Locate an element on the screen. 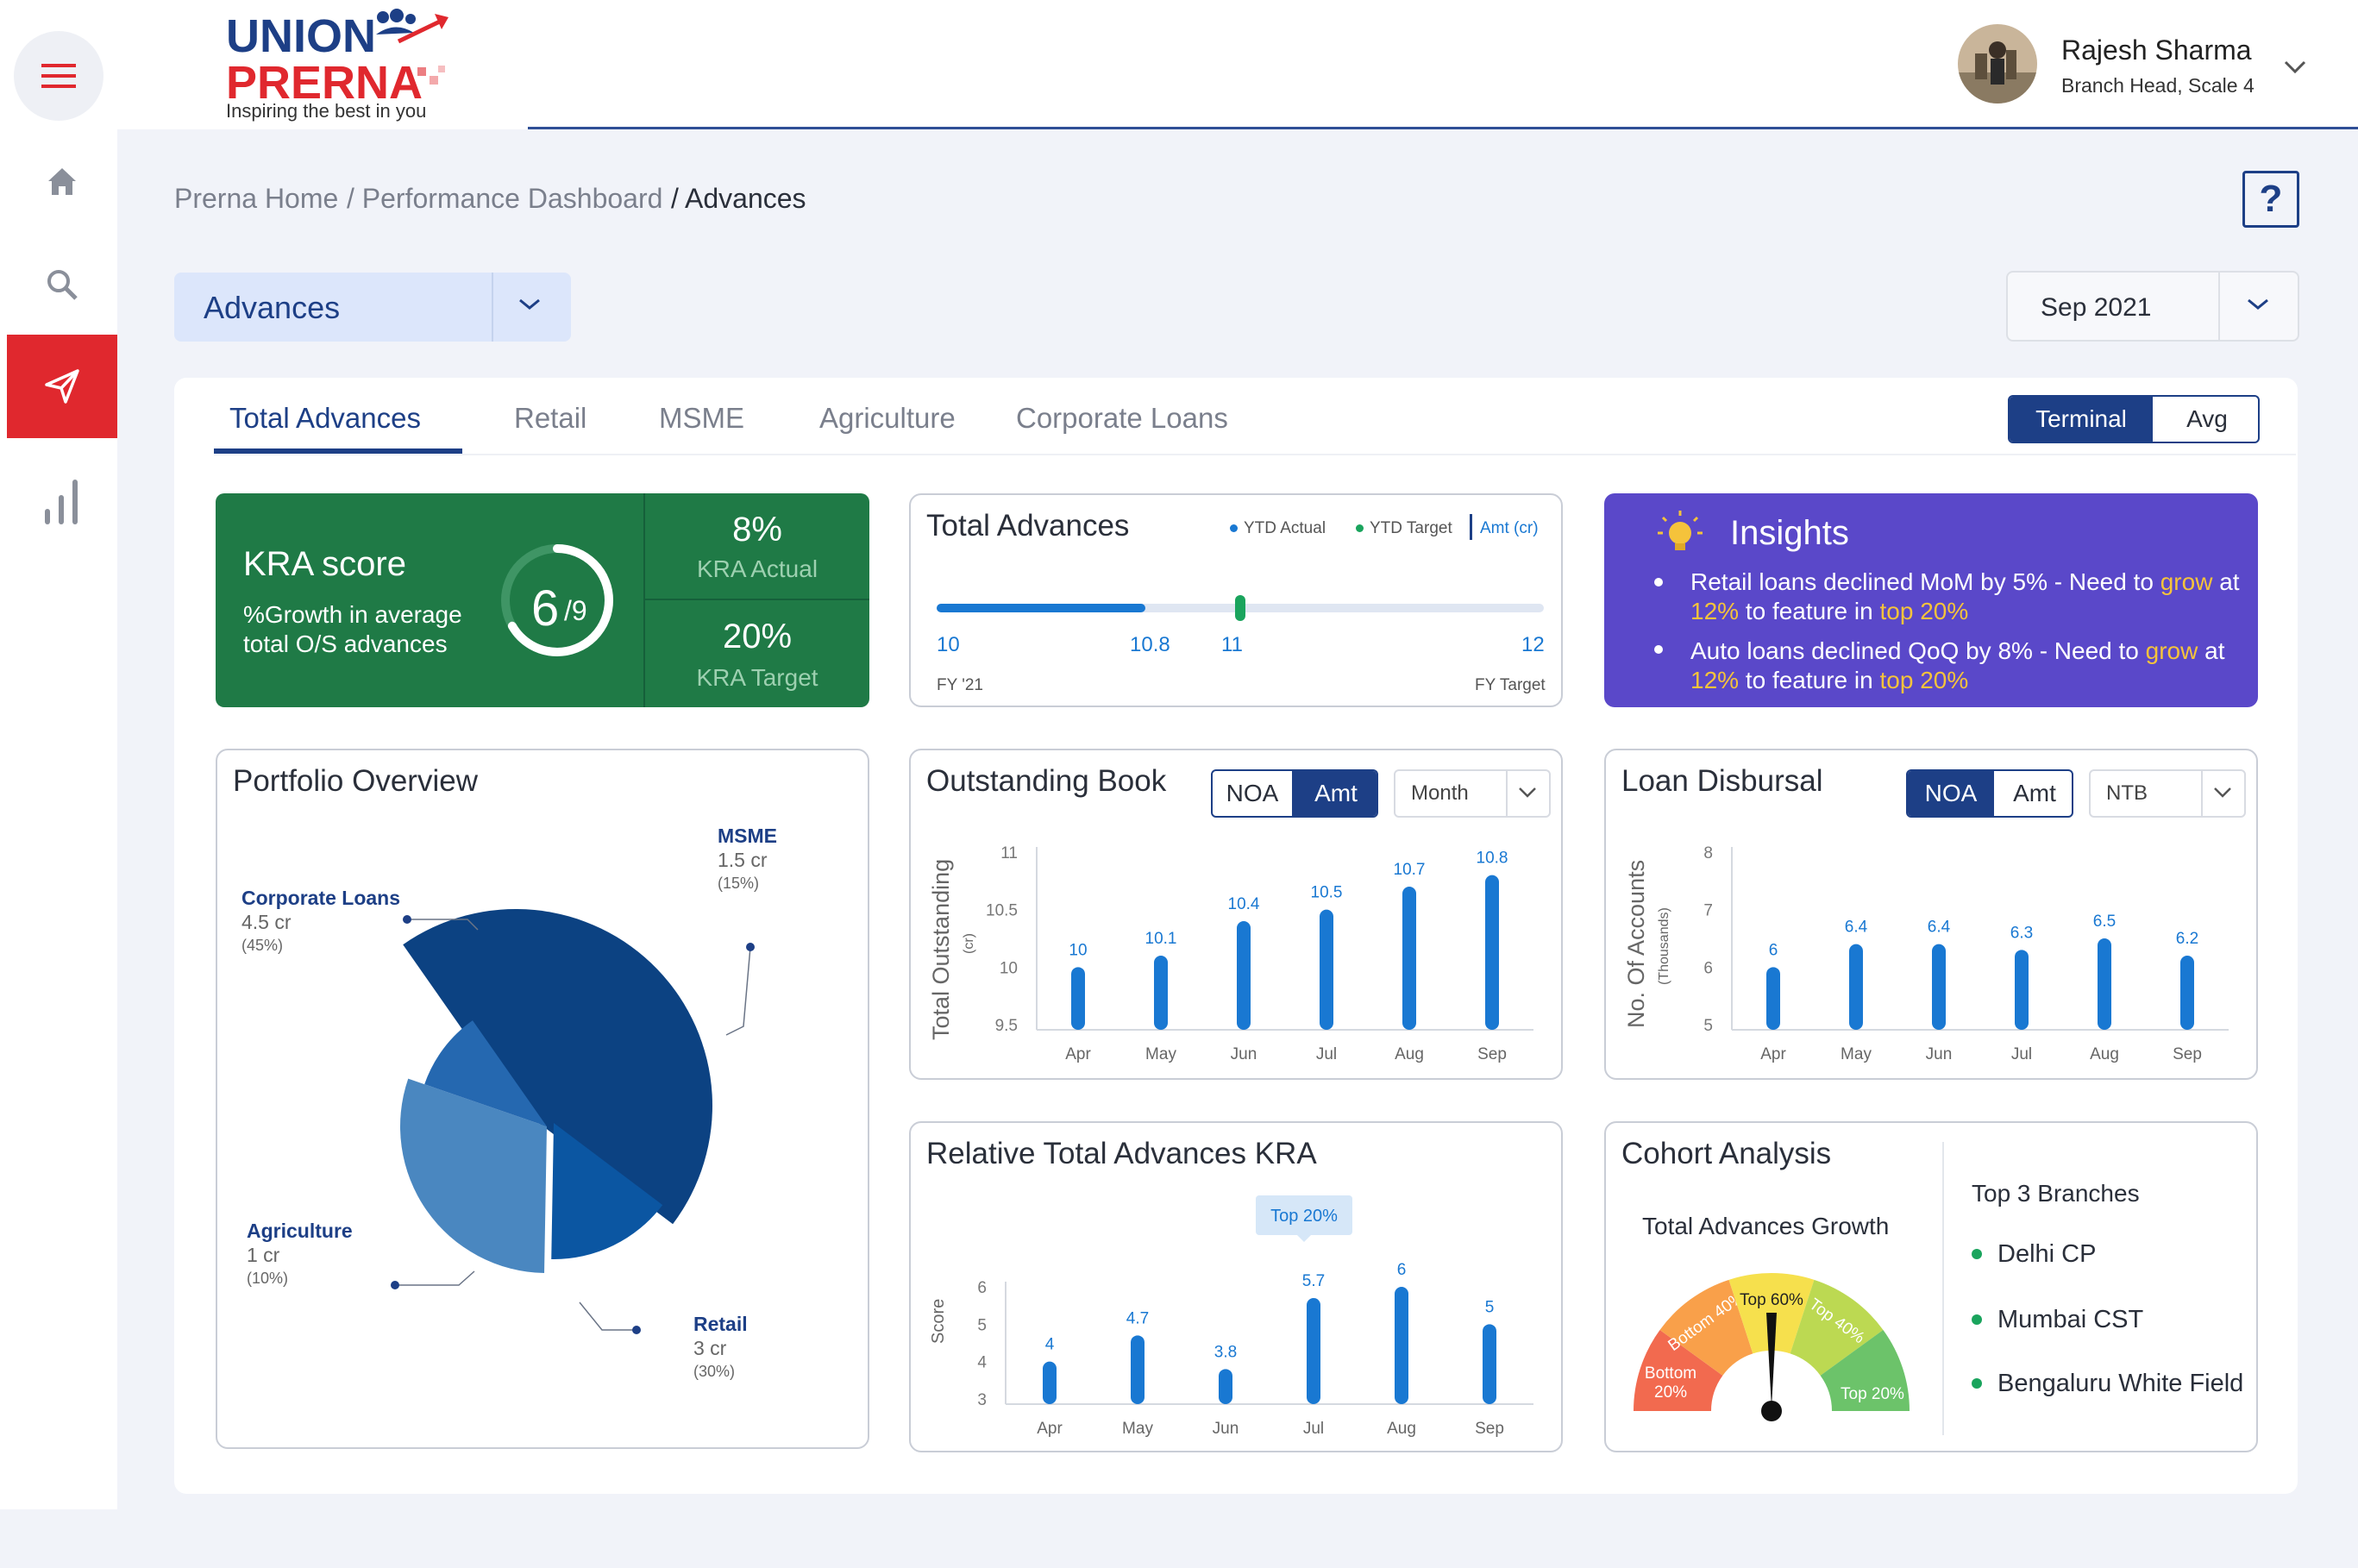 This screenshot has height=1568, width=2358. logo: UNION PRERNA Inspiring the best in you is located at coordinates (339, 64).